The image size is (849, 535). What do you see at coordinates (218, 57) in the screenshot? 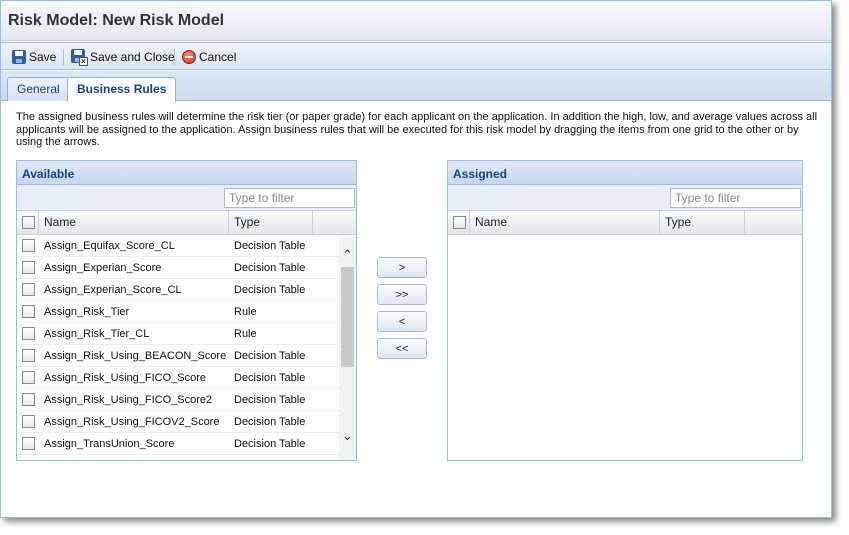
I see `cancel-button-label: Cancel` at bounding box center [218, 57].